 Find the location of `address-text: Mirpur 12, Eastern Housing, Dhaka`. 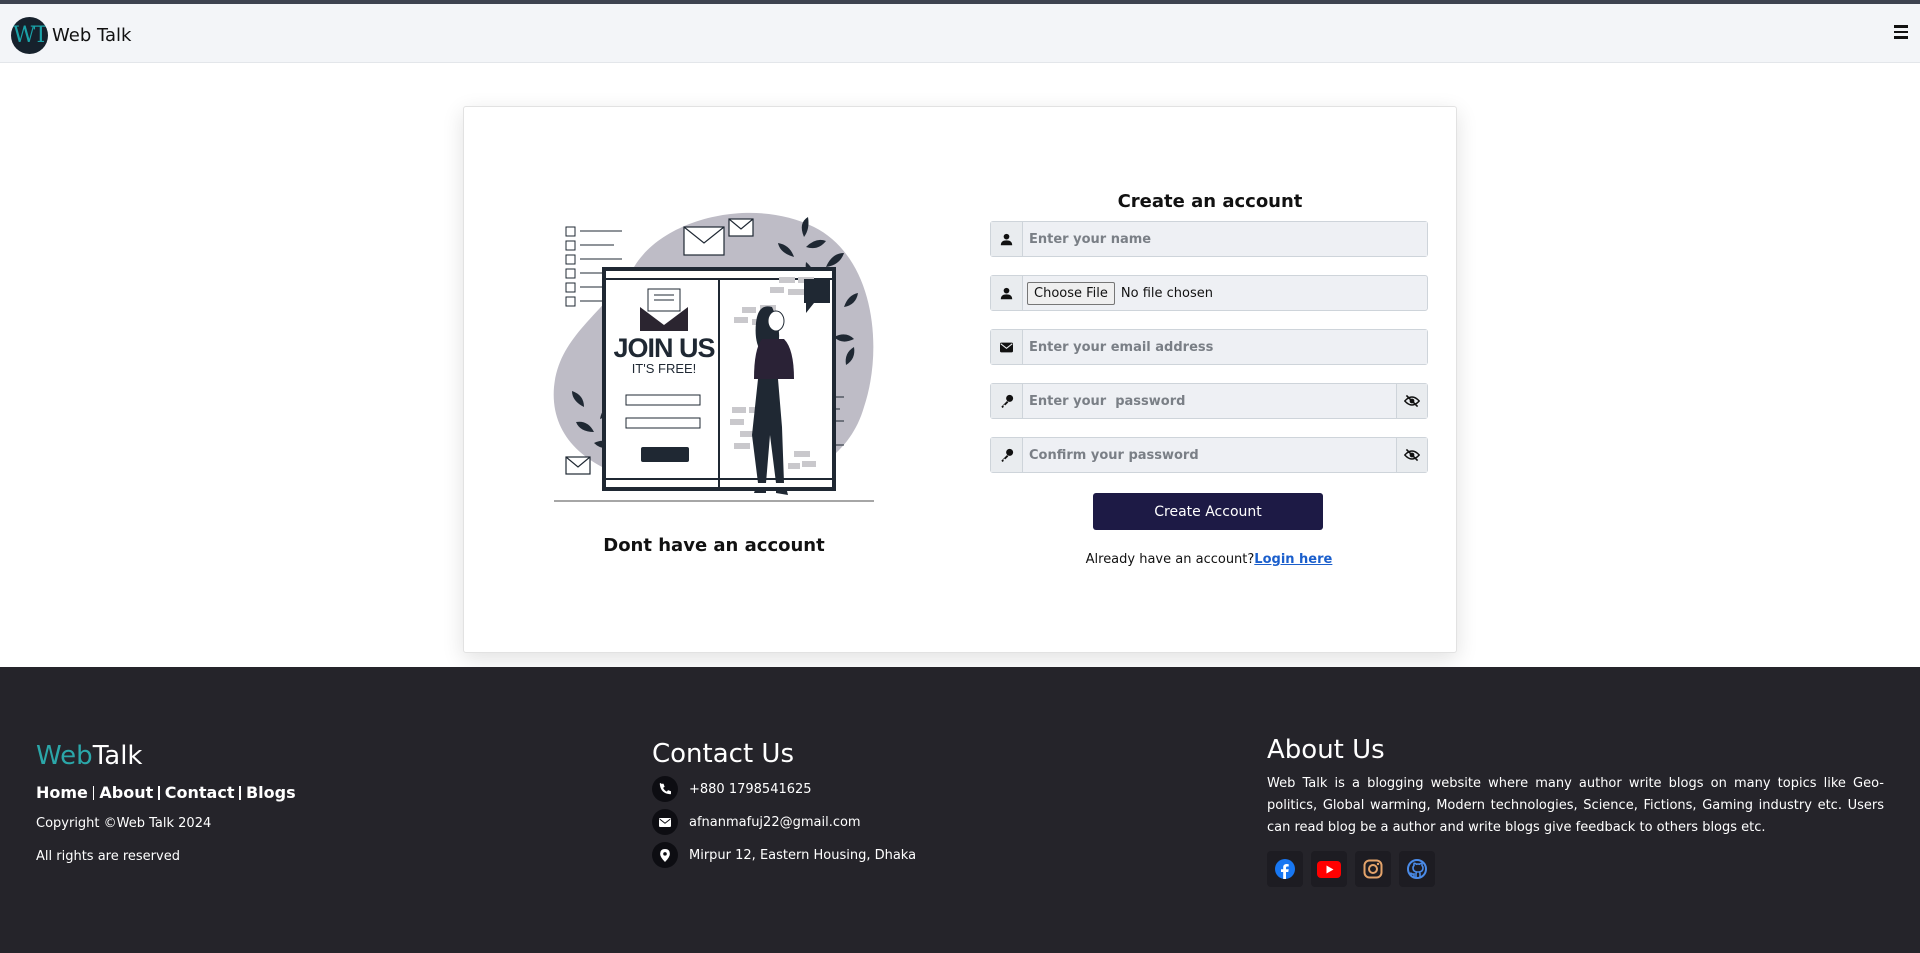

address-text: Mirpur 12, Eastern Housing, Dhaka is located at coordinates (803, 855).